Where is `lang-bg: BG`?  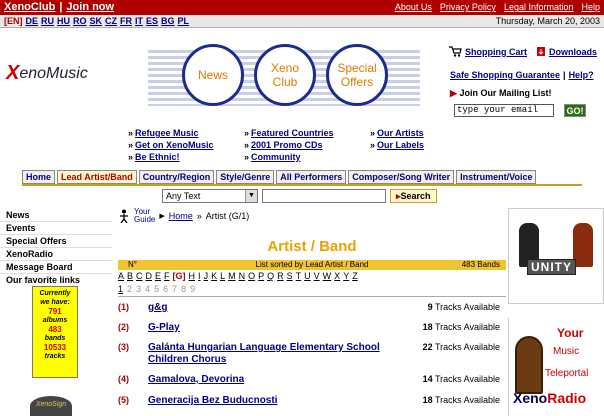 lang-bg: BG is located at coordinates (168, 21).